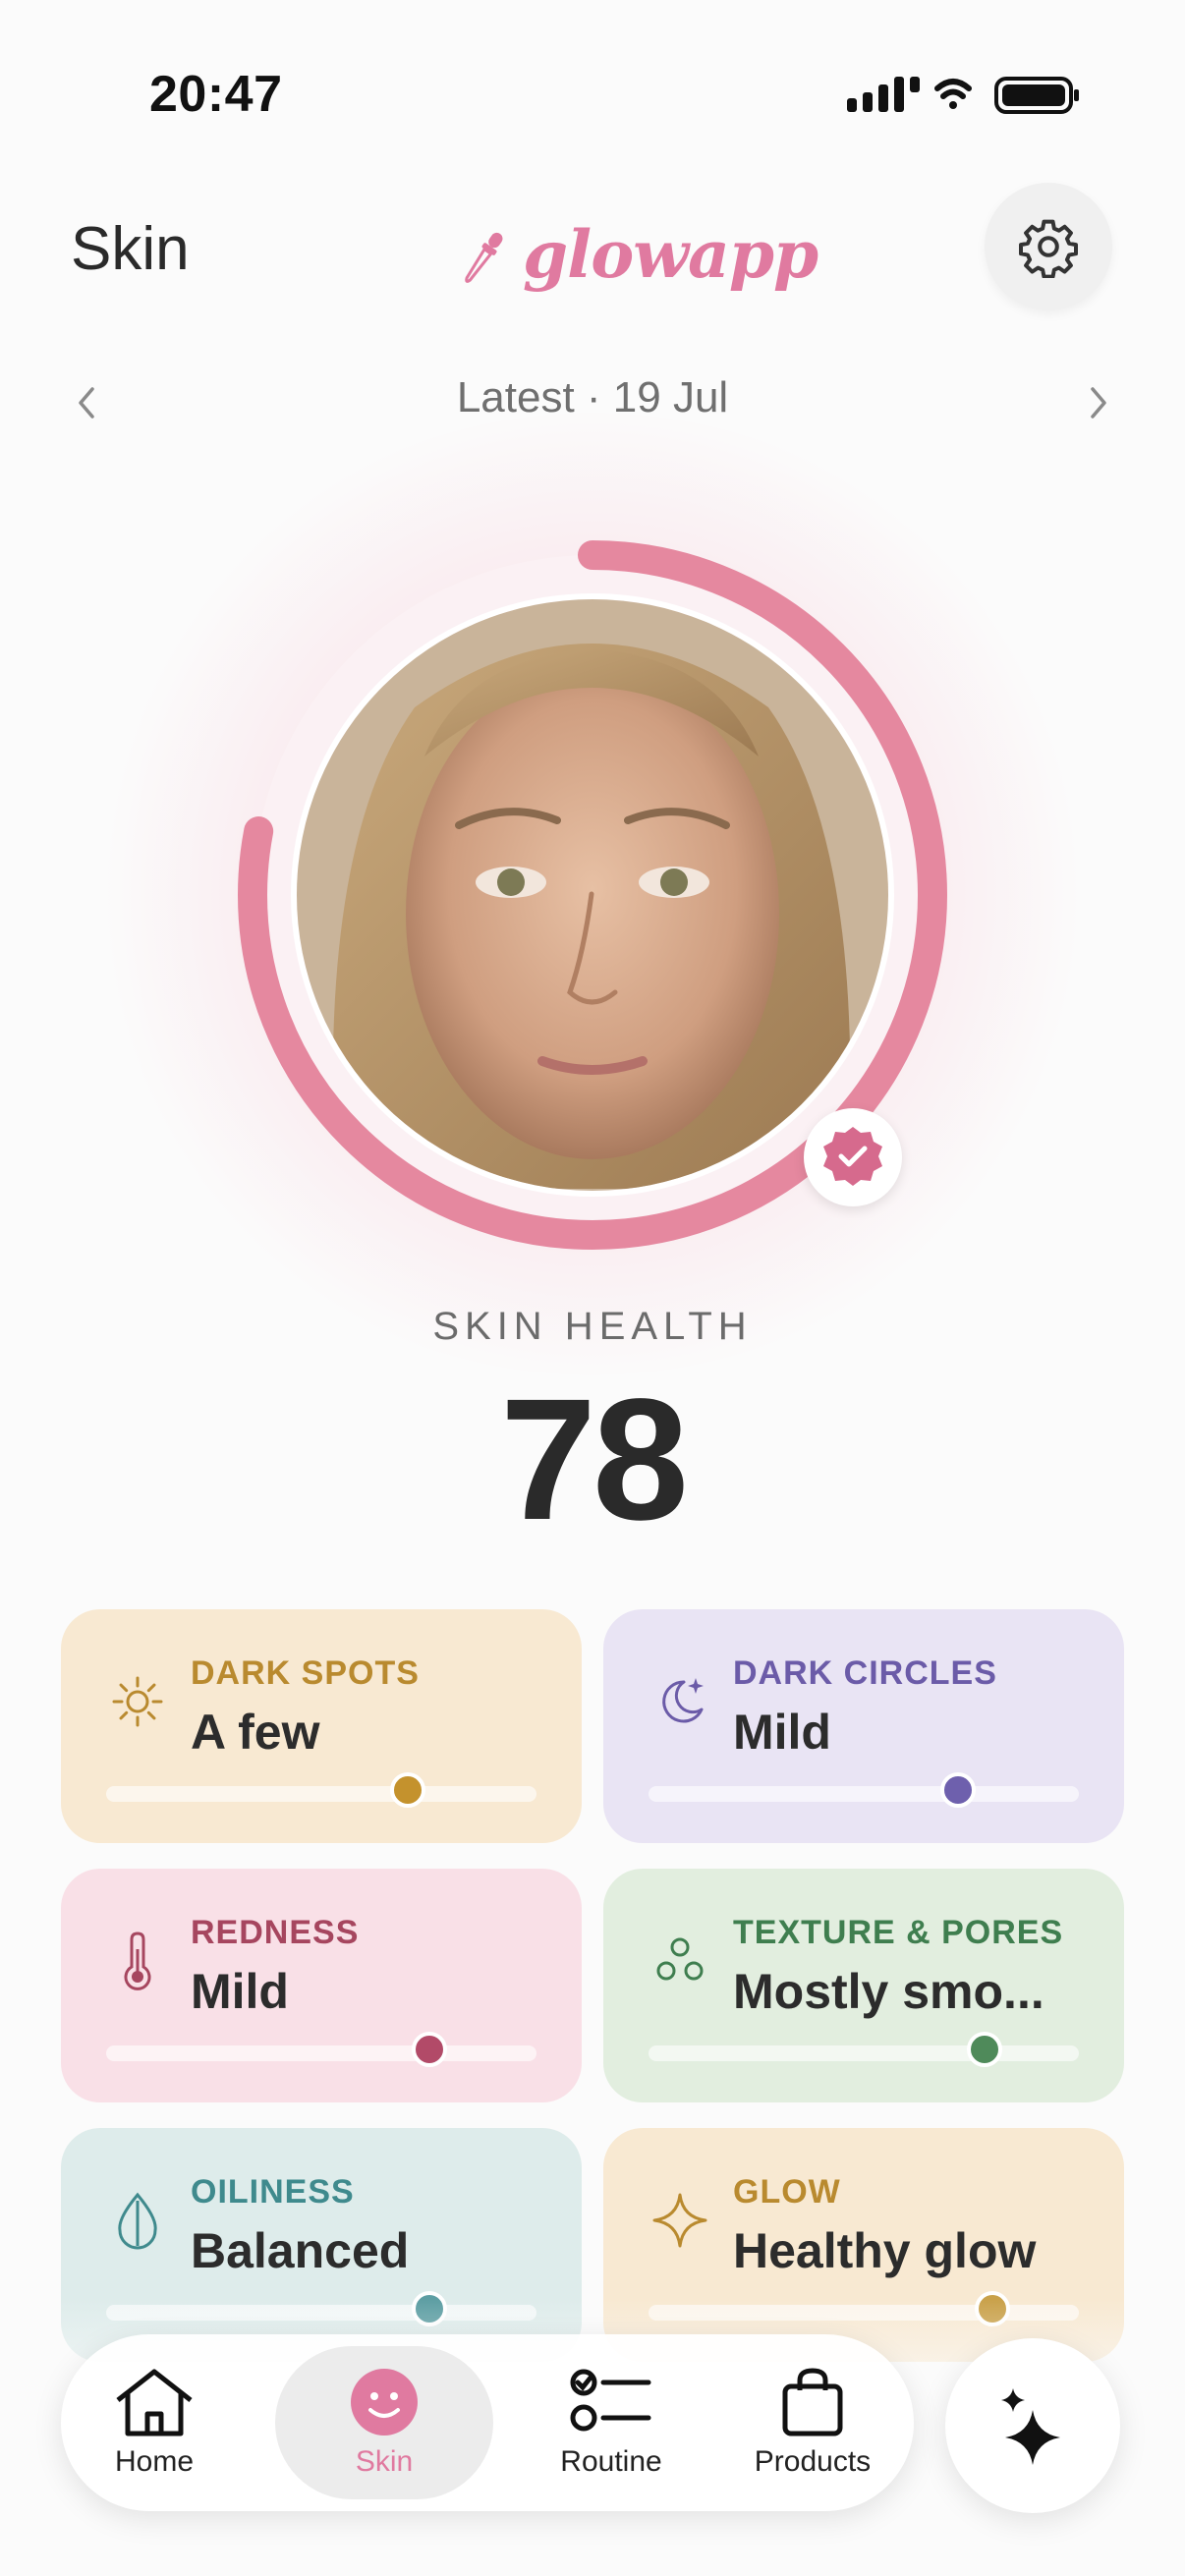 Image resolution: width=1185 pixels, height=2576 pixels. I want to click on bubbles-icon, so click(680, 1959).